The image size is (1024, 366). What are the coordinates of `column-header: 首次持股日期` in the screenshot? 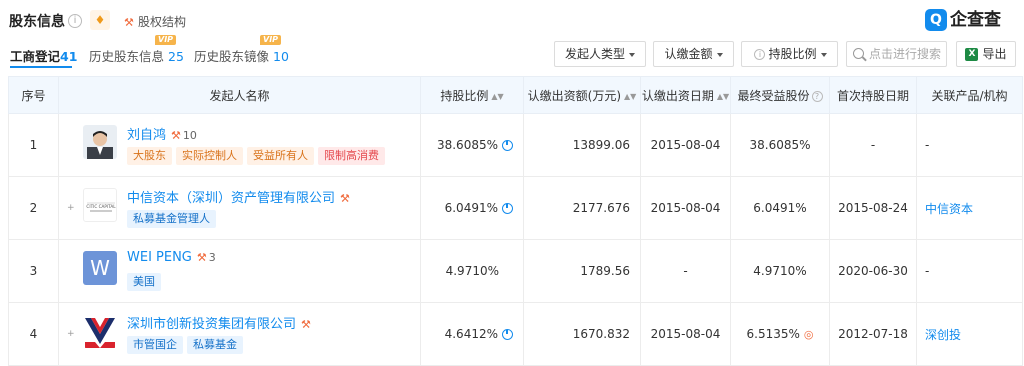 It's located at (873, 95).